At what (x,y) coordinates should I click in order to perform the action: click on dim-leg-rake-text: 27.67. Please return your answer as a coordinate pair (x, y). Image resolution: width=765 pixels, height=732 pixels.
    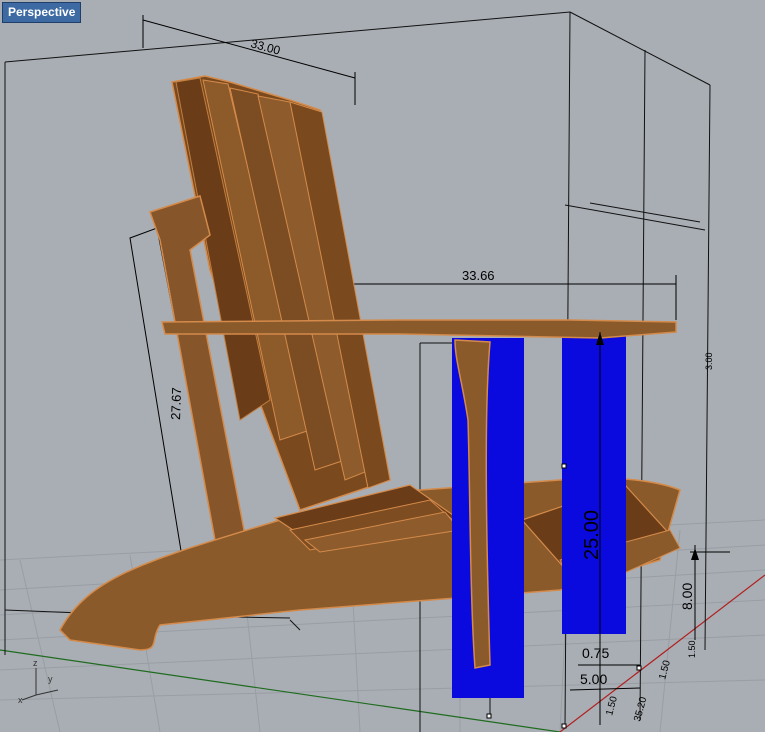
    Looking at the image, I should click on (176, 403).